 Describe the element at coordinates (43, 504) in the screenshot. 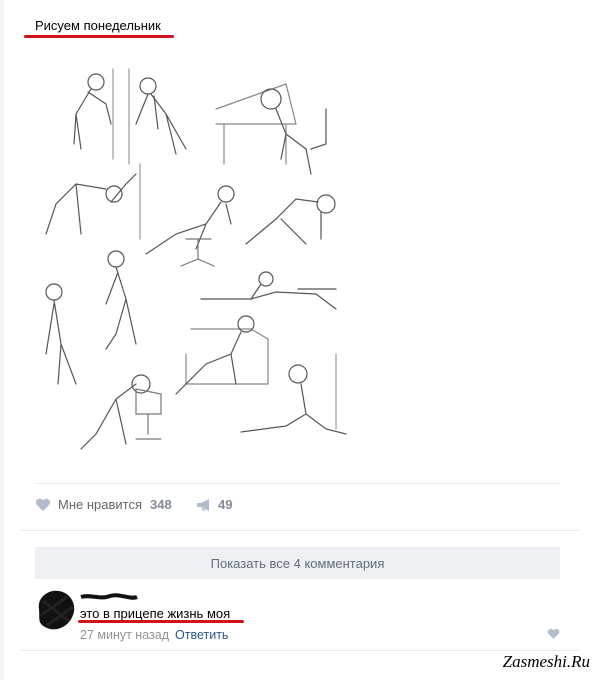

I see `heart-icon` at that location.